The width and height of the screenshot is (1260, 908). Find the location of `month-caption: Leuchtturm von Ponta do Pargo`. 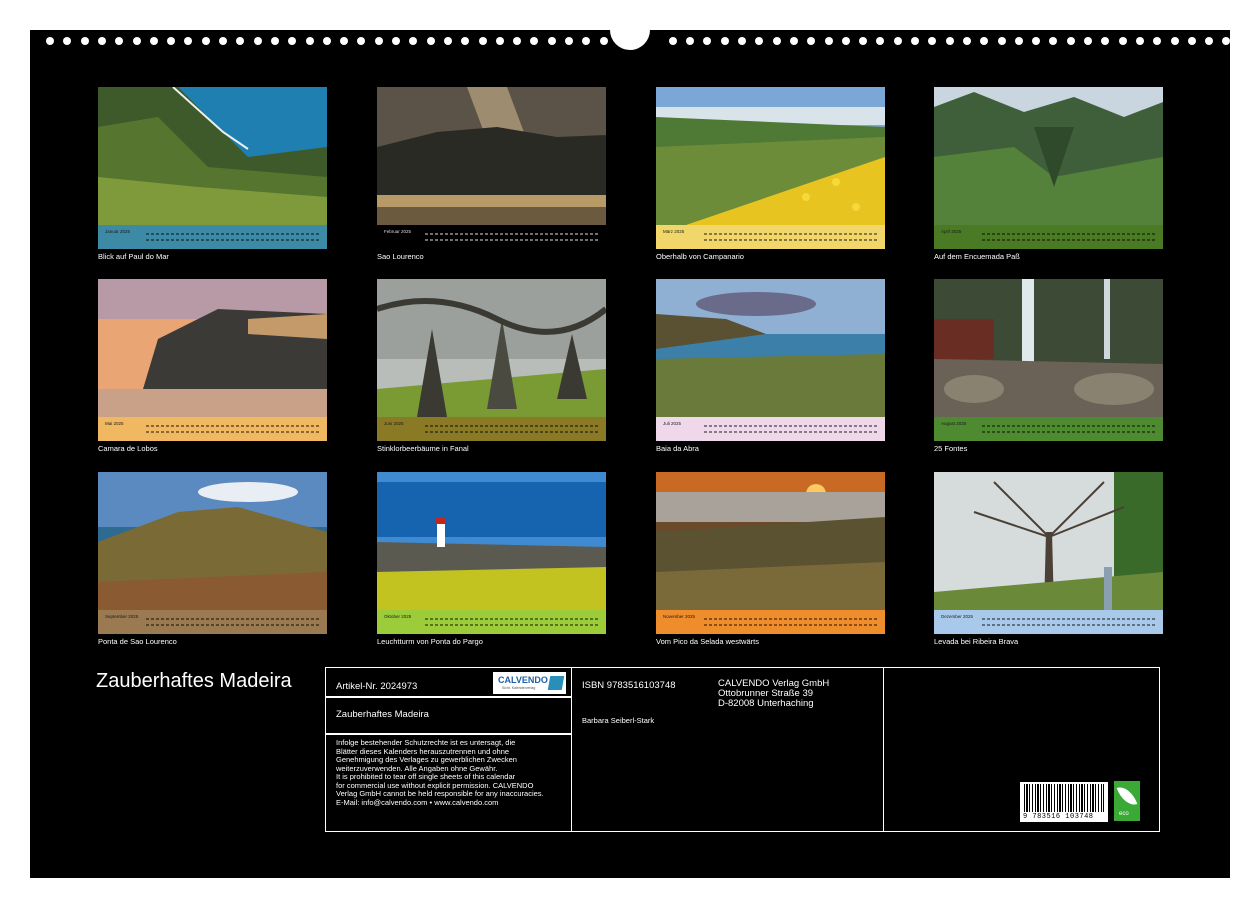

month-caption: Leuchtturm von Ponta do Pargo is located at coordinates (430, 641).